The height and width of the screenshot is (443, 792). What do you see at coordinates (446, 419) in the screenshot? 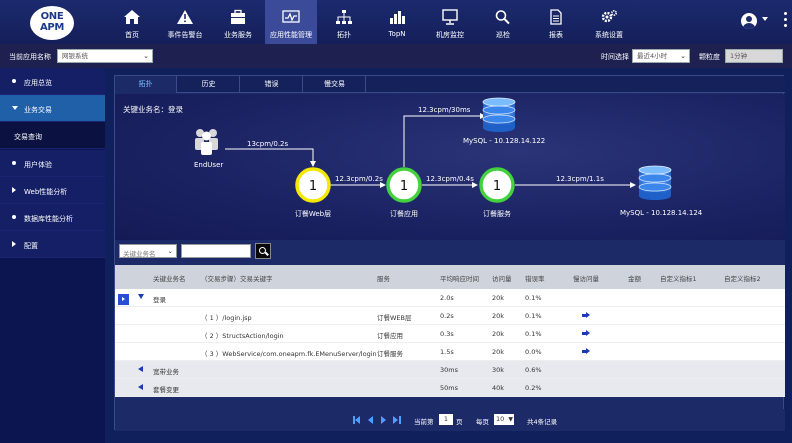
I see `page-number-input: 1` at bounding box center [446, 419].